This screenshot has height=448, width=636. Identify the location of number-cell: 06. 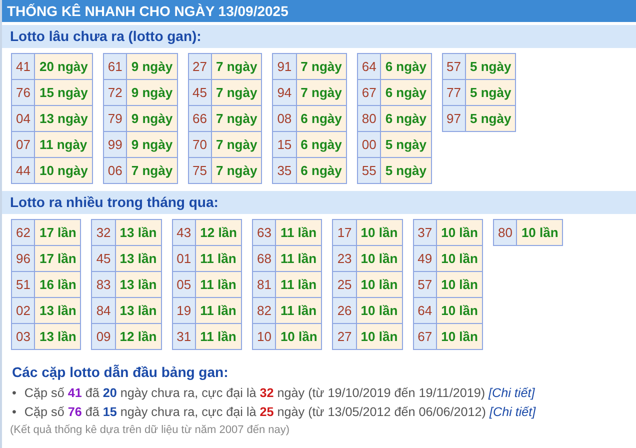
(115, 171).